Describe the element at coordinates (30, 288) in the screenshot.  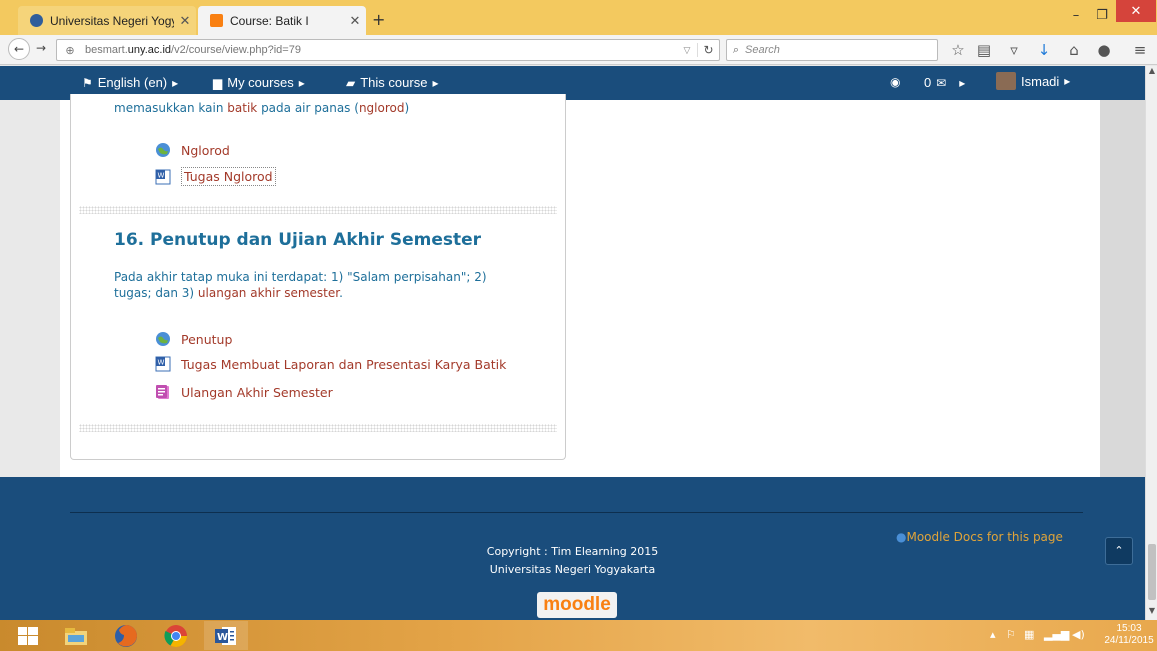
I see `left-gutter` at that location.